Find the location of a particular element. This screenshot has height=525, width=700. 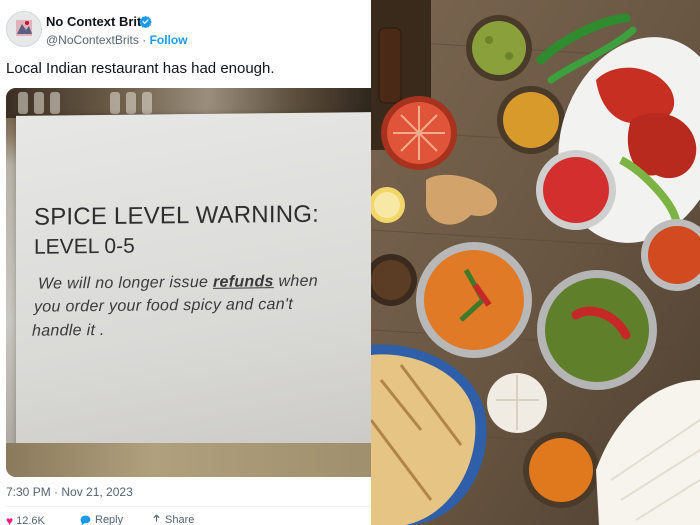

sign-refunds-word: refunds is located at coordinates (243, 282).